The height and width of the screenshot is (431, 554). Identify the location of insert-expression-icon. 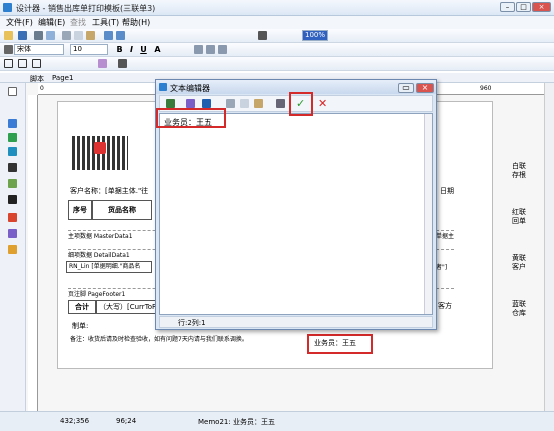
(170, 103).